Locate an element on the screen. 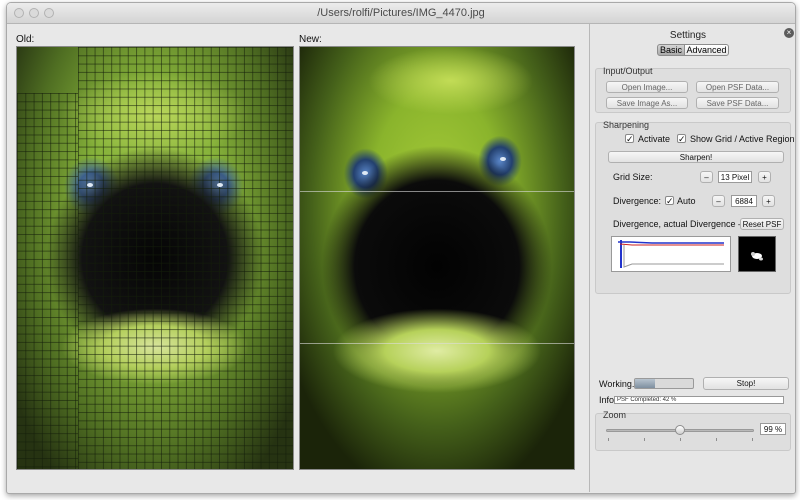 Image resolution: width=800 pixels, height=500 pixels. divergence-graph is located at coordinates (671, 254).